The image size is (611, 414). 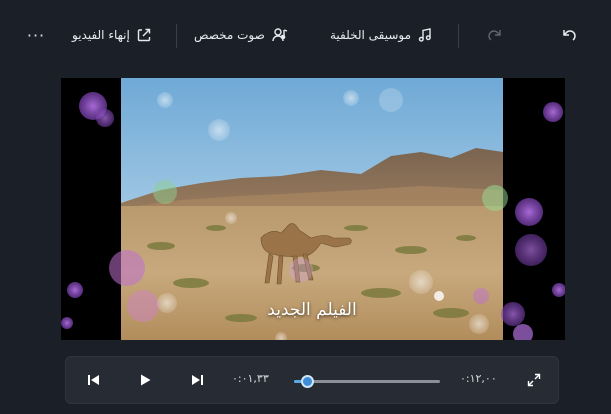 I want to click on fullscreen-button, so click(x=534, y=381).